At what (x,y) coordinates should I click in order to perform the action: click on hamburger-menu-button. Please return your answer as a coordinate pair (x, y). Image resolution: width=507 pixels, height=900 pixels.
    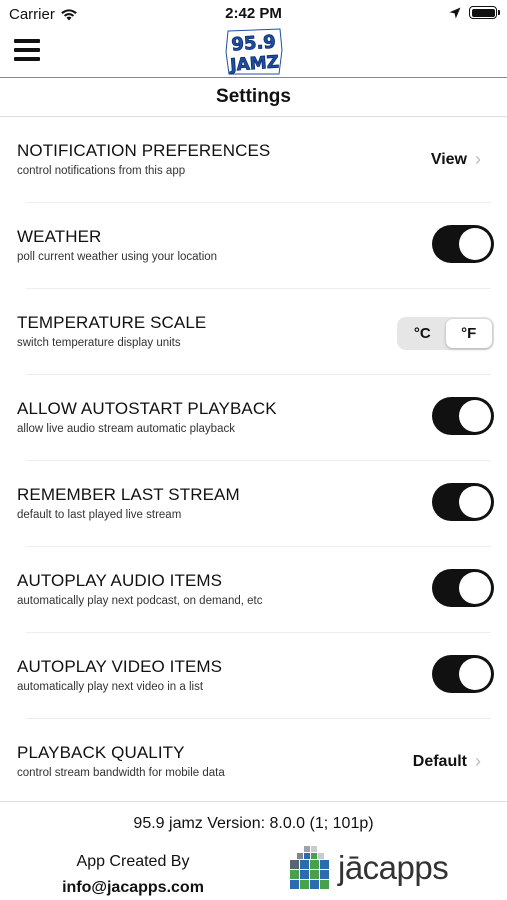
    Looking at the image, I should click on (27, 50).